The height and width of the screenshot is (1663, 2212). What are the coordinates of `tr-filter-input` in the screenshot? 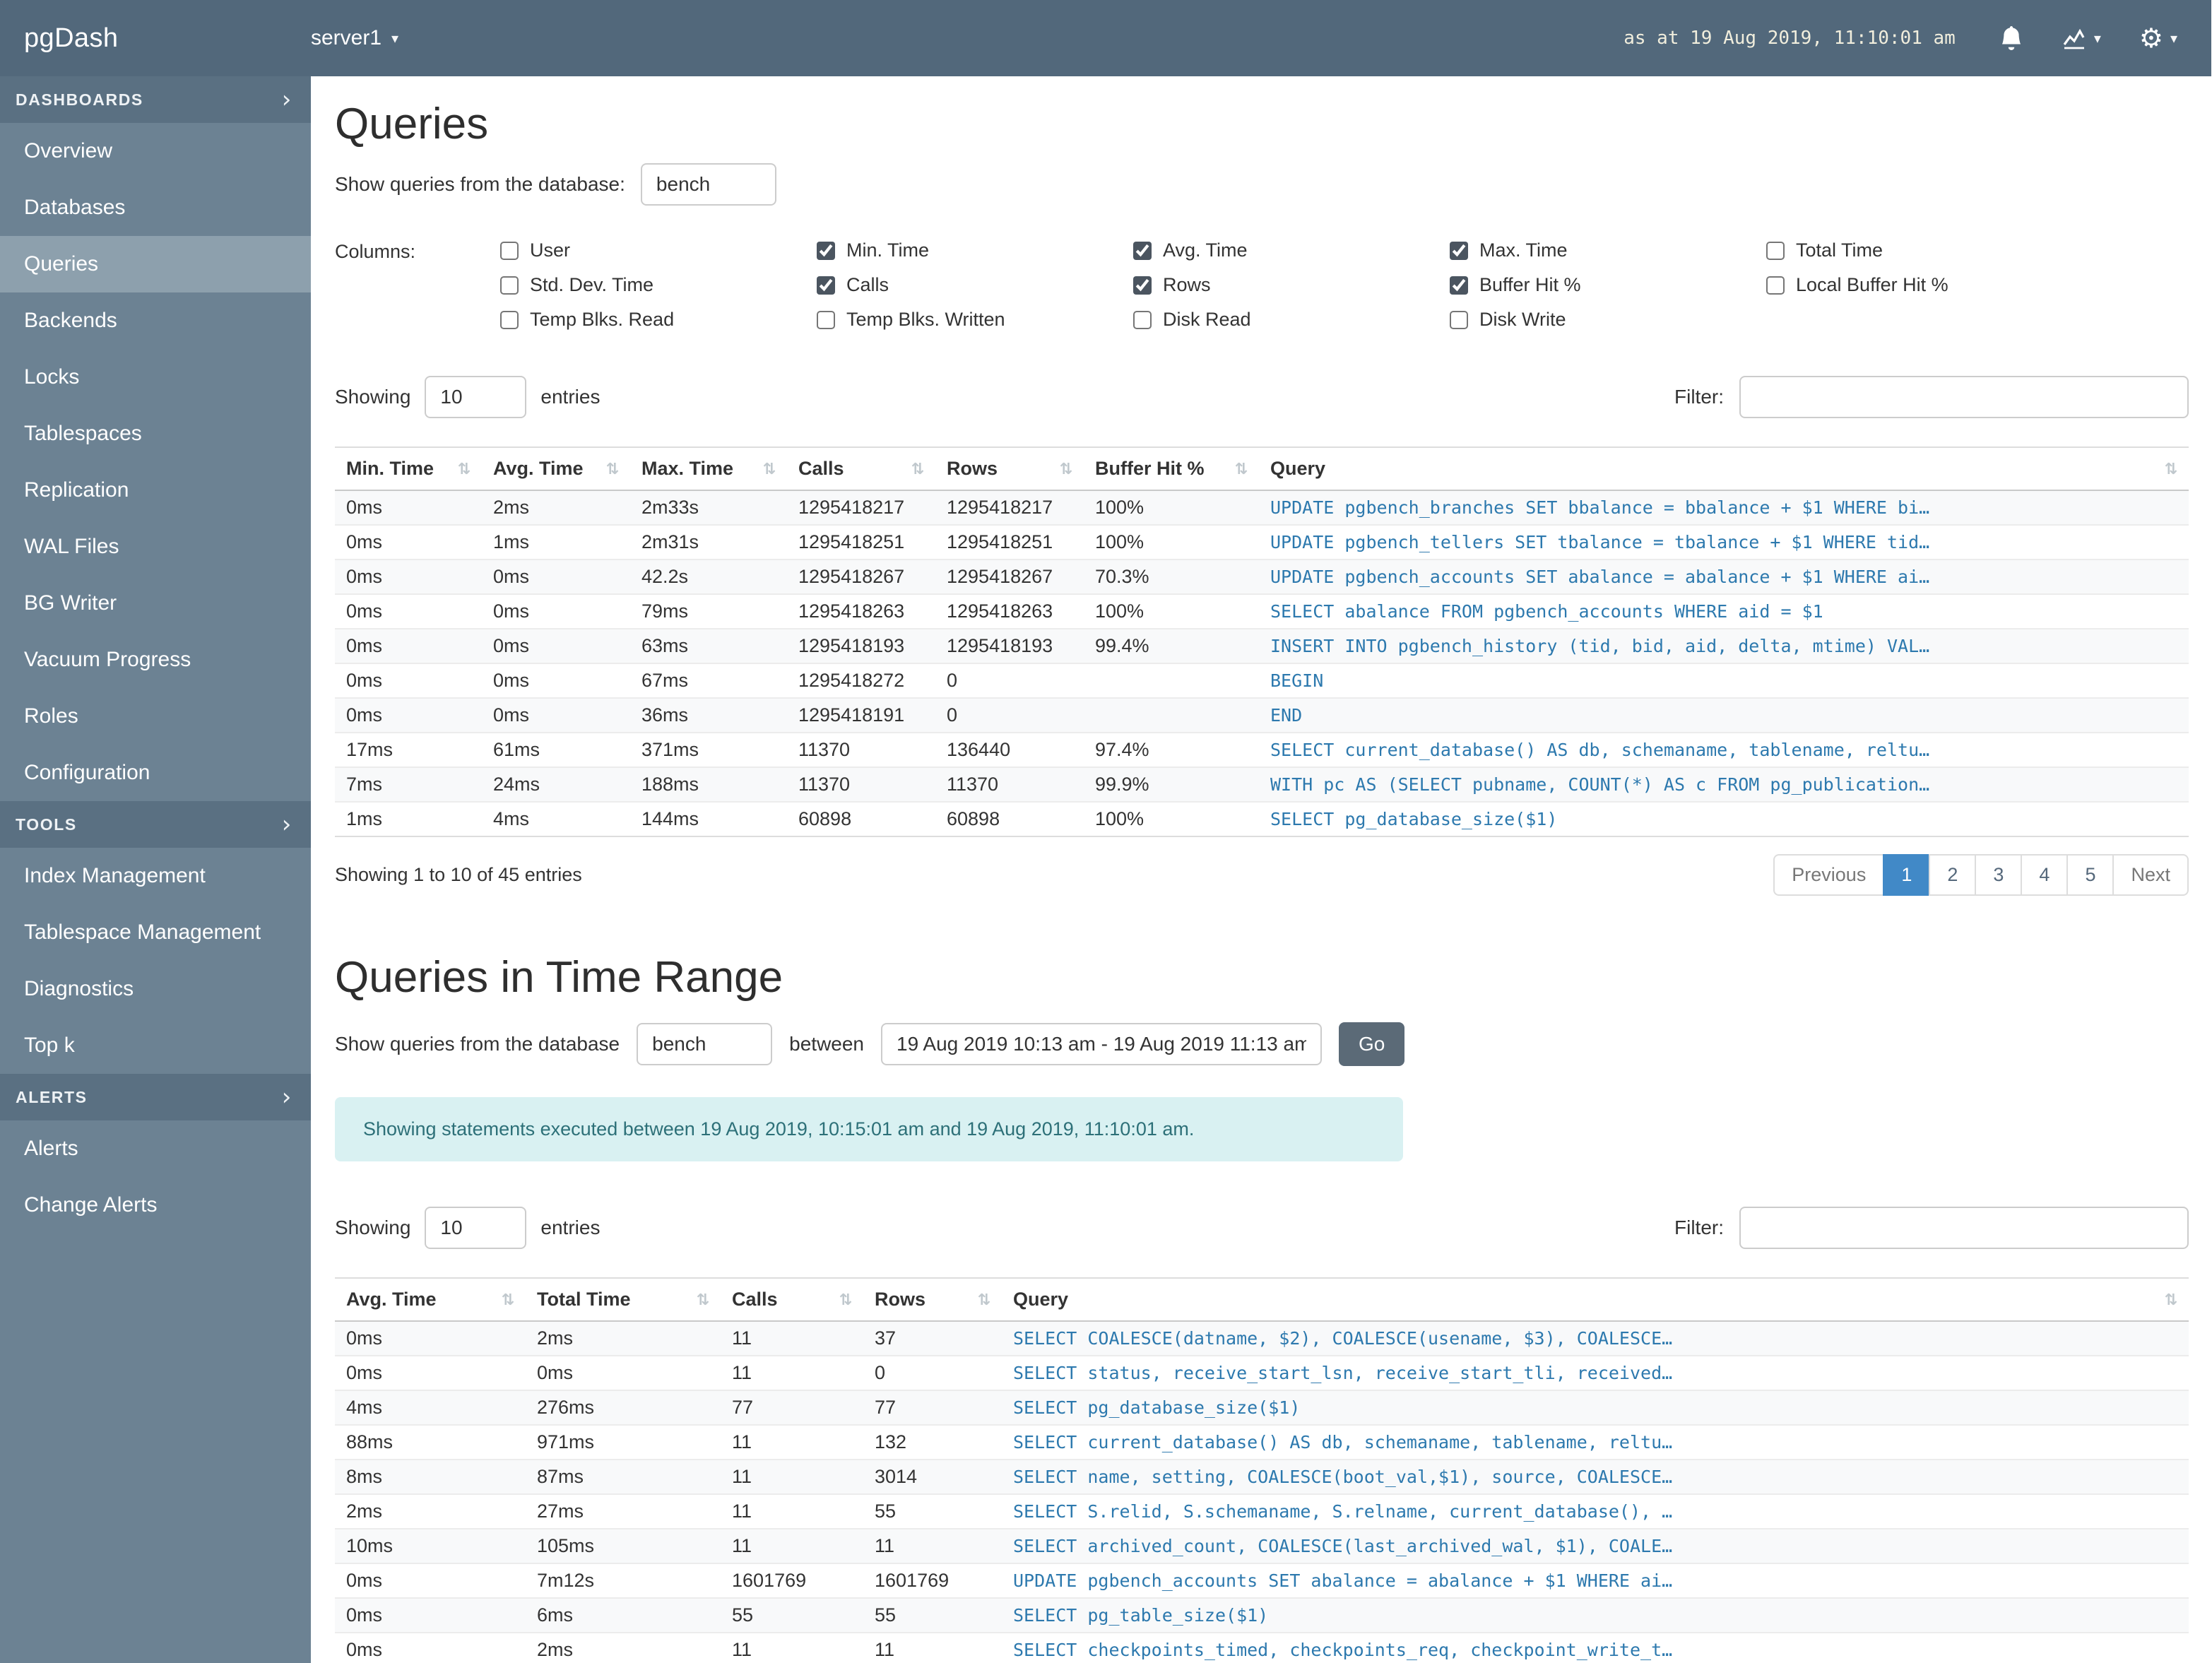 It's located at (1964, 1228).